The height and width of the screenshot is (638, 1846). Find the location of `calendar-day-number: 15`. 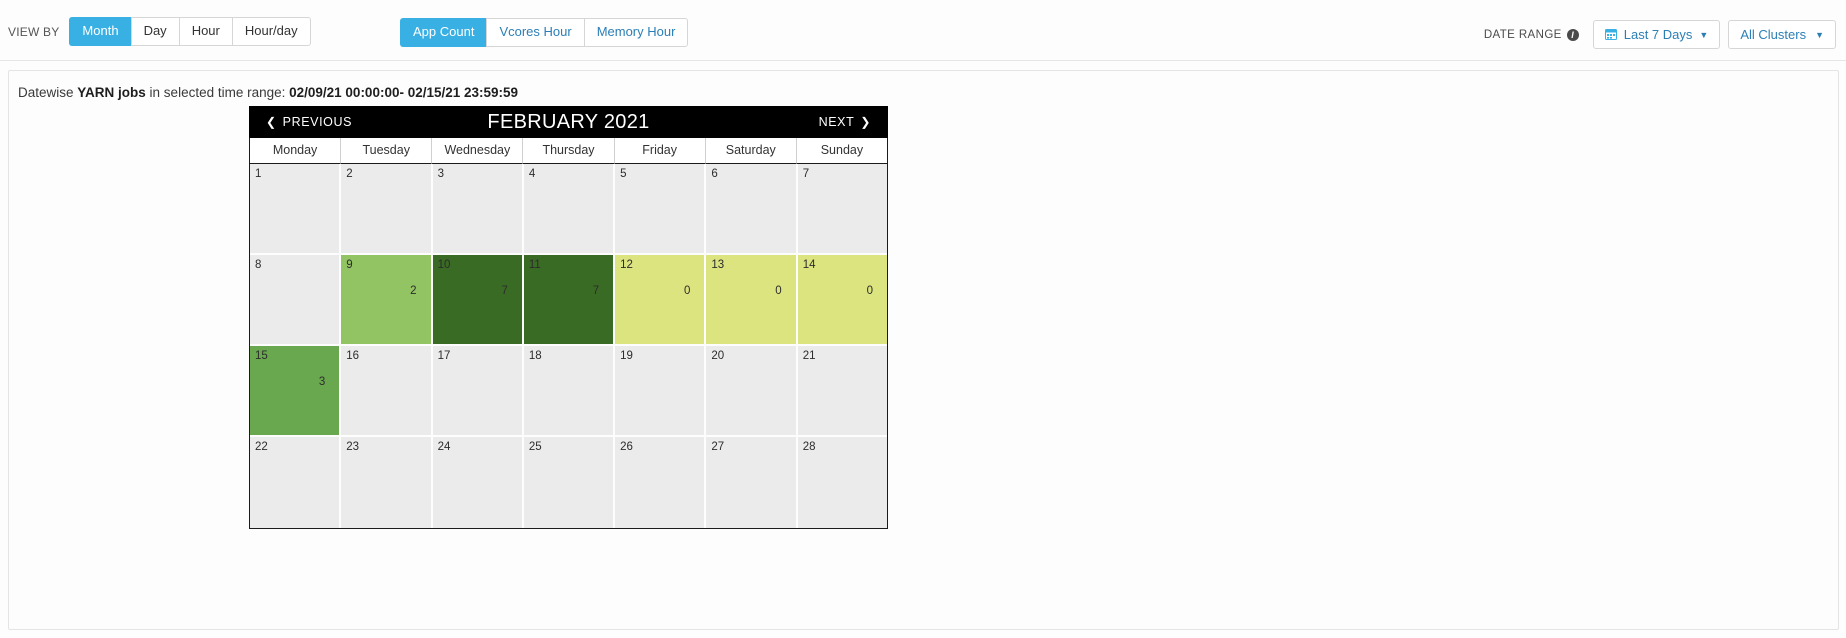

calendar-day-number: 15 is located at coordinates (261, 356).